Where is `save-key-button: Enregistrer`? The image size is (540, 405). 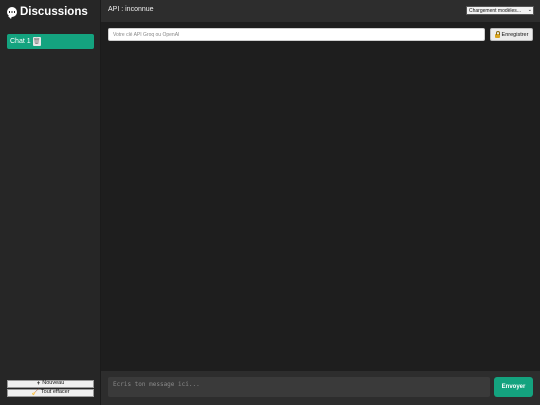
save-key-button: Enregistrer is located at coordinates (511, 34).